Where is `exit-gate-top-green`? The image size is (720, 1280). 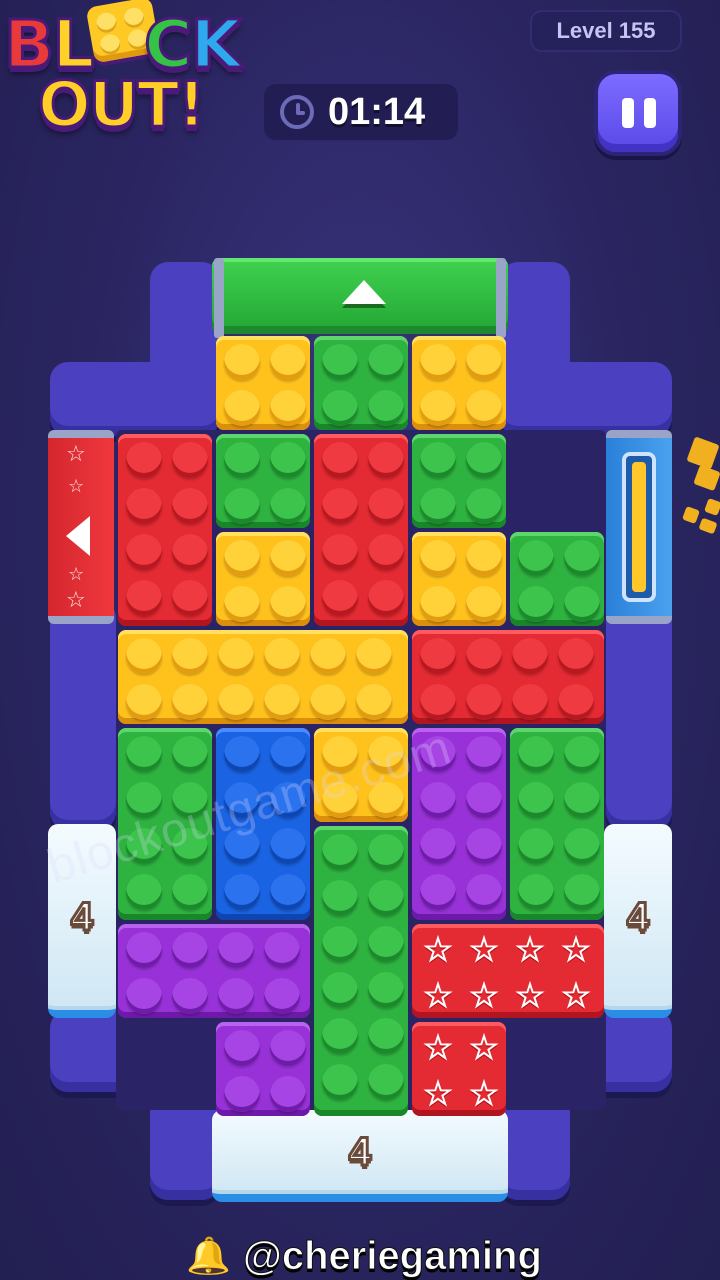 exit-gate-top-green is located at coordinates (360, 298).